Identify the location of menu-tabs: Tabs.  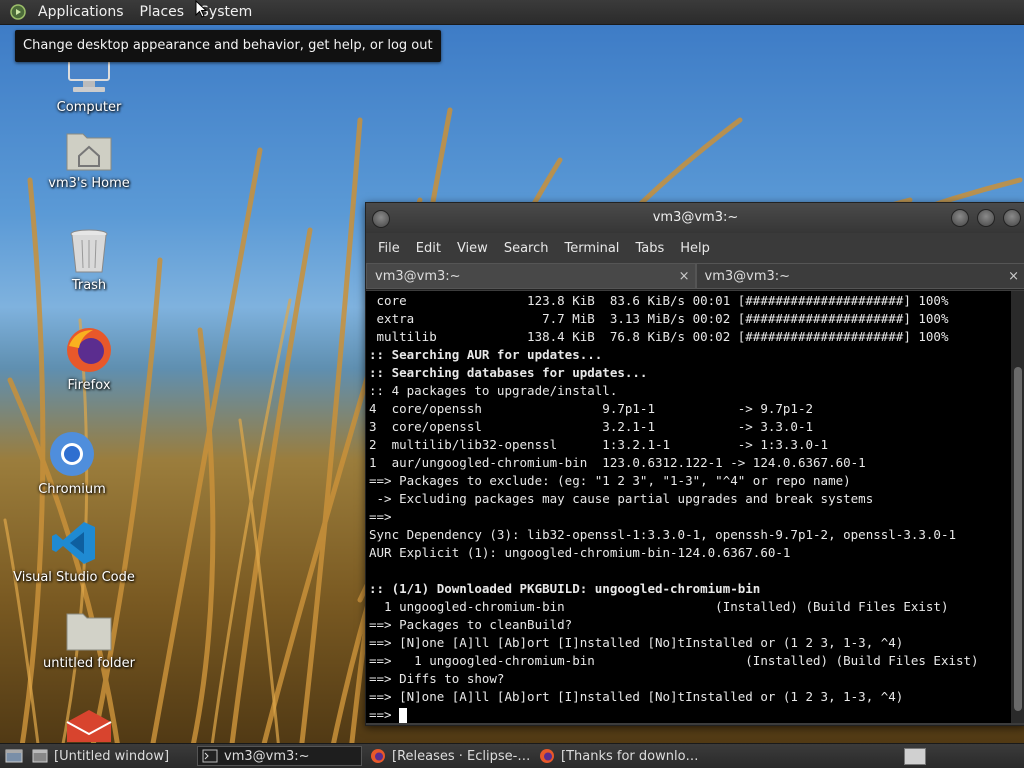
(649, 248).